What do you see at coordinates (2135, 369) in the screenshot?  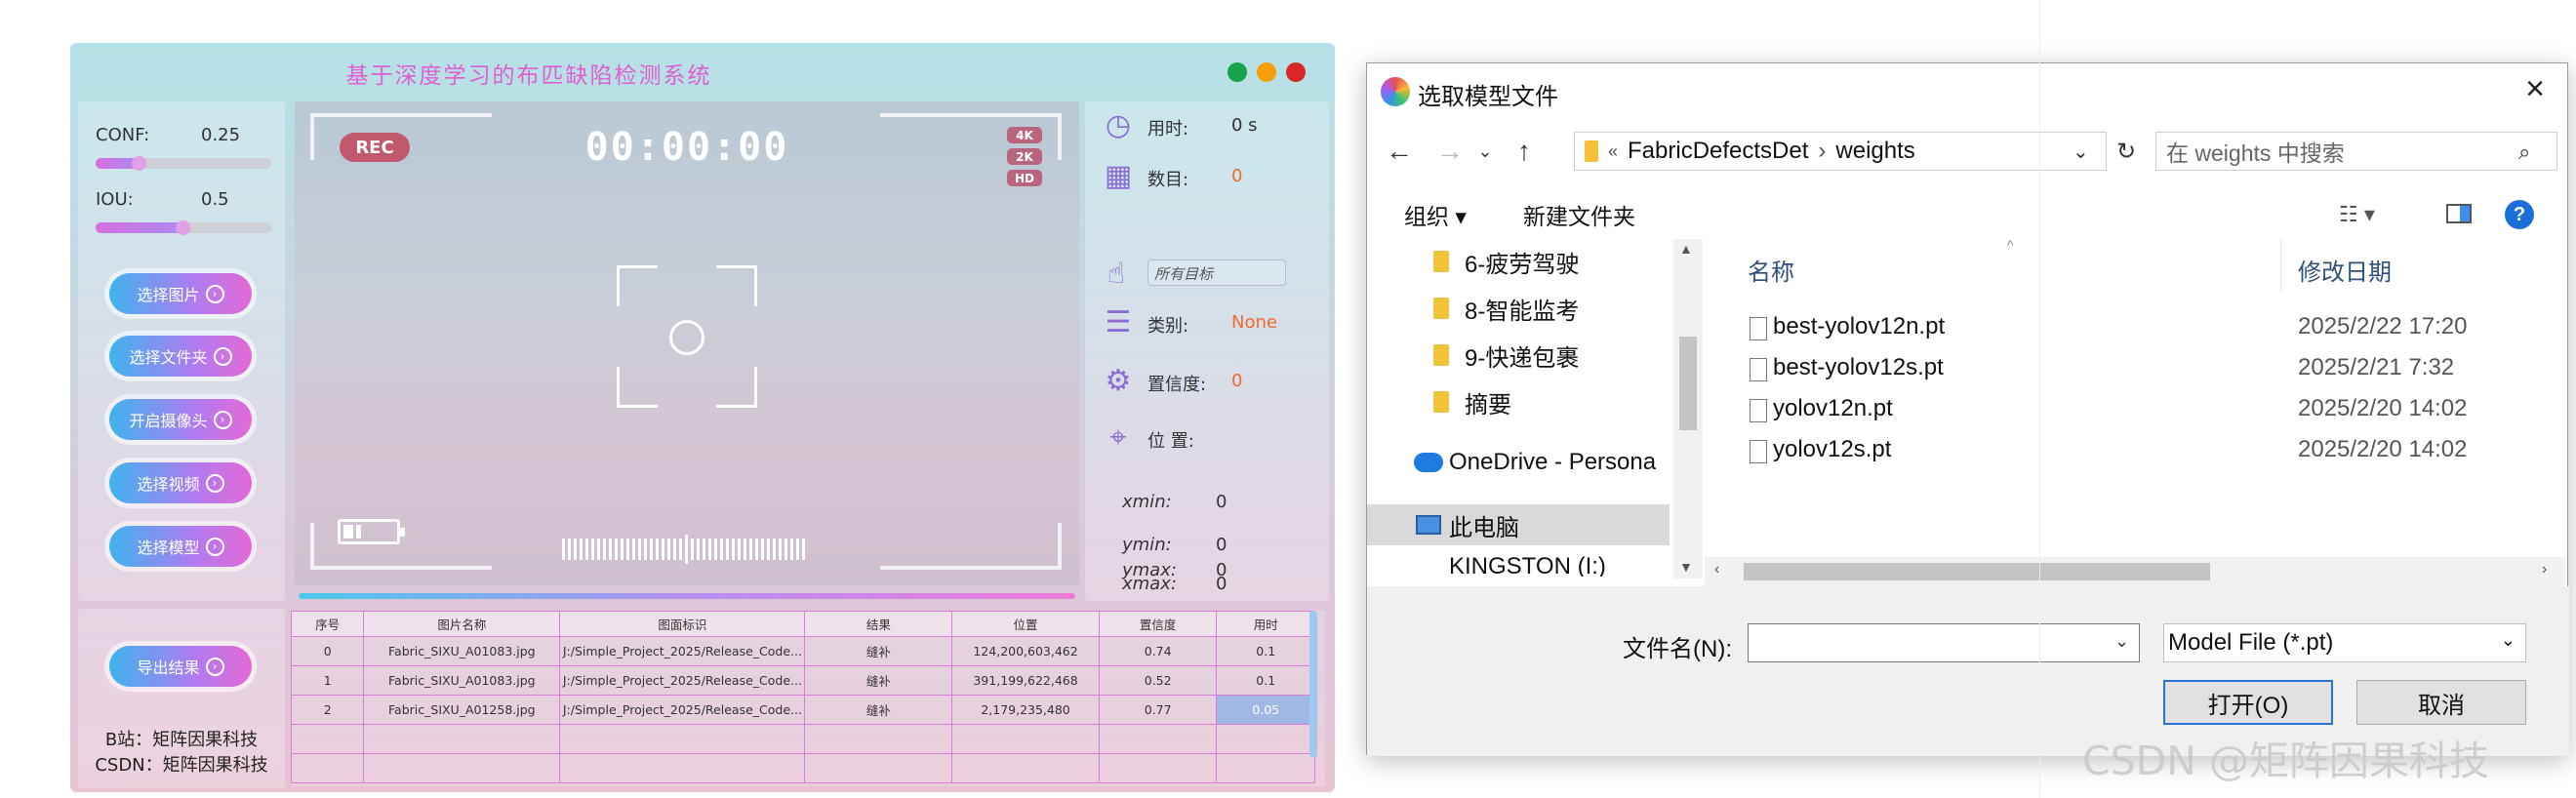 I see `file-row: best-yolov12s.pt 2025/2/21 7:32` at bounding box center [2135, 369].